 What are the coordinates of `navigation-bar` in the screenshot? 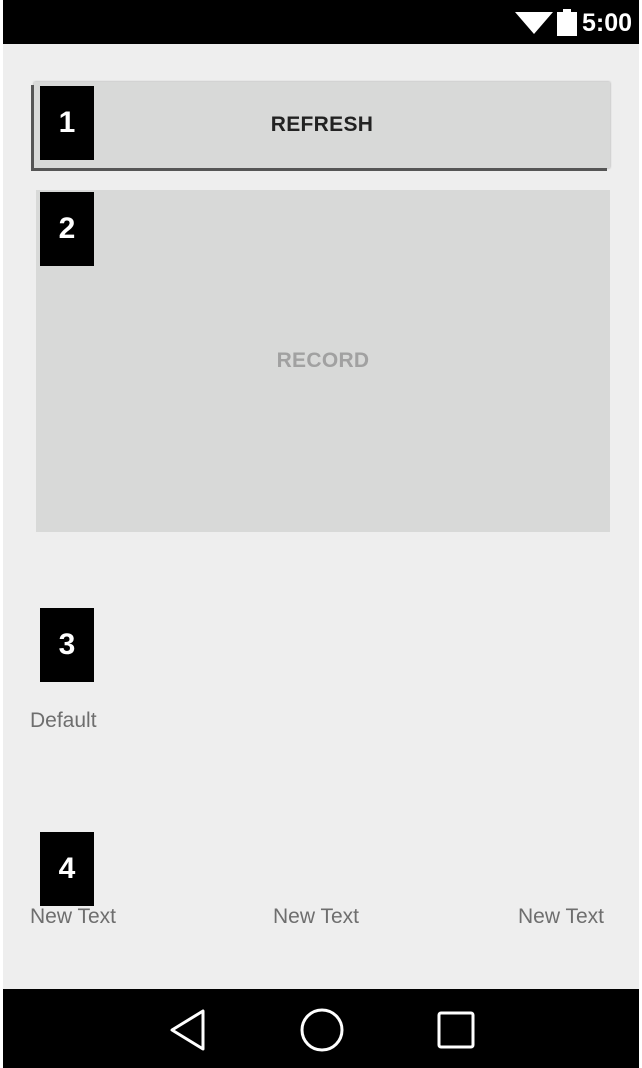 It's located at (321, 1028).